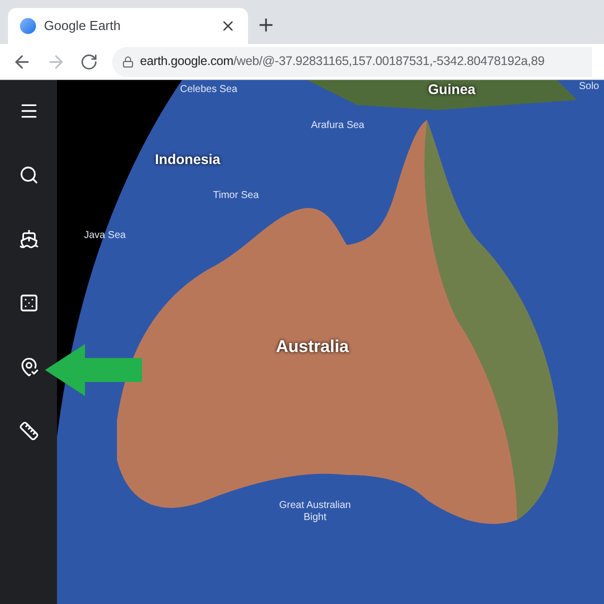  What do you see at coordinates (128, 62) in the screenshot?
I see `lock-icon` at bounding box center [128, 62].